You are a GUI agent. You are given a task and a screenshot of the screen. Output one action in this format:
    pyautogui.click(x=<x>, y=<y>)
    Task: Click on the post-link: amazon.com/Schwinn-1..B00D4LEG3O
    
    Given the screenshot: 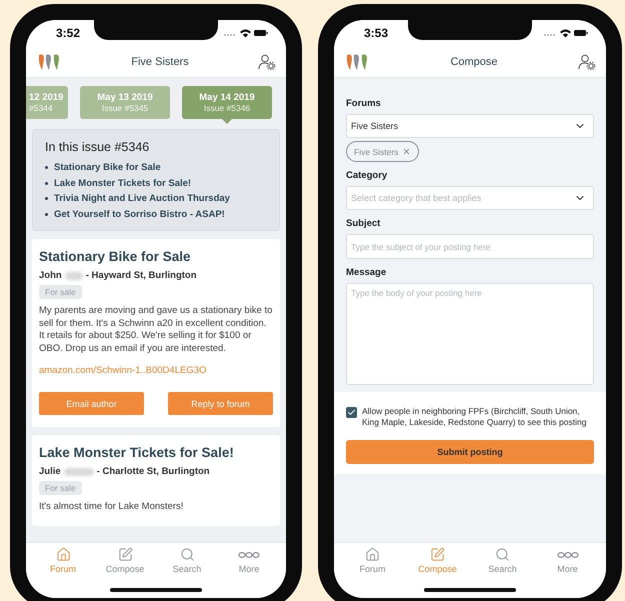 What is the action you would take?
    pyautogui.click(x=122, y=370)
    